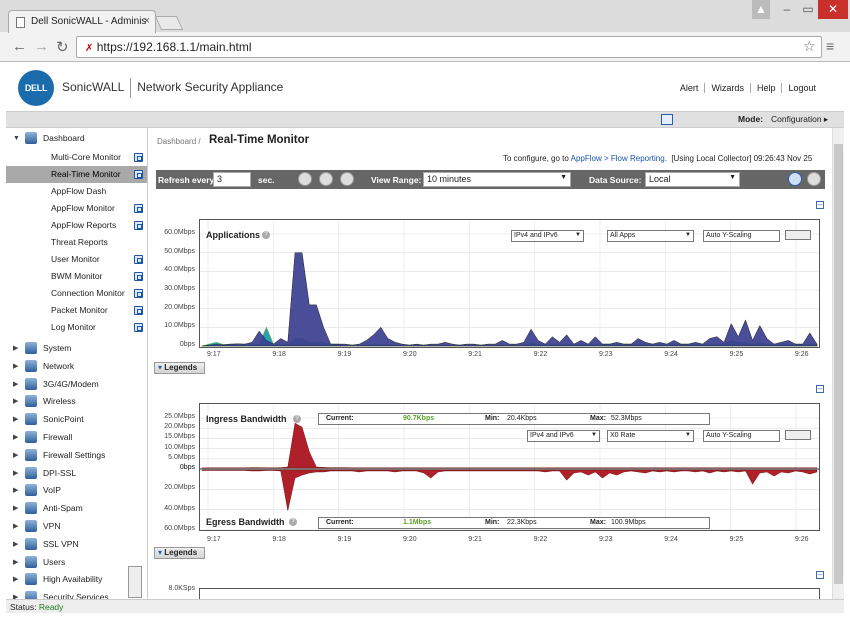 This screenshot has width=850, height=631. What do you see at coordinates (727, 88) in the screenshot?
I see `wizards-link: Wizards` at bounding box center [727, 88].